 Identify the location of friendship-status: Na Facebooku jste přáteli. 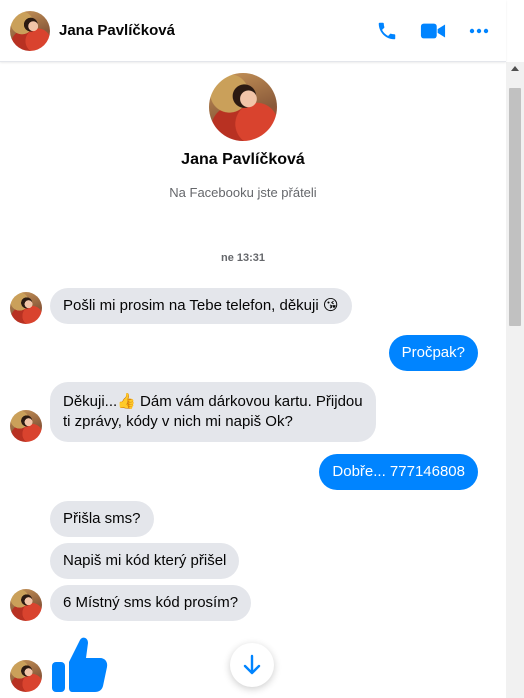
(243, 192).